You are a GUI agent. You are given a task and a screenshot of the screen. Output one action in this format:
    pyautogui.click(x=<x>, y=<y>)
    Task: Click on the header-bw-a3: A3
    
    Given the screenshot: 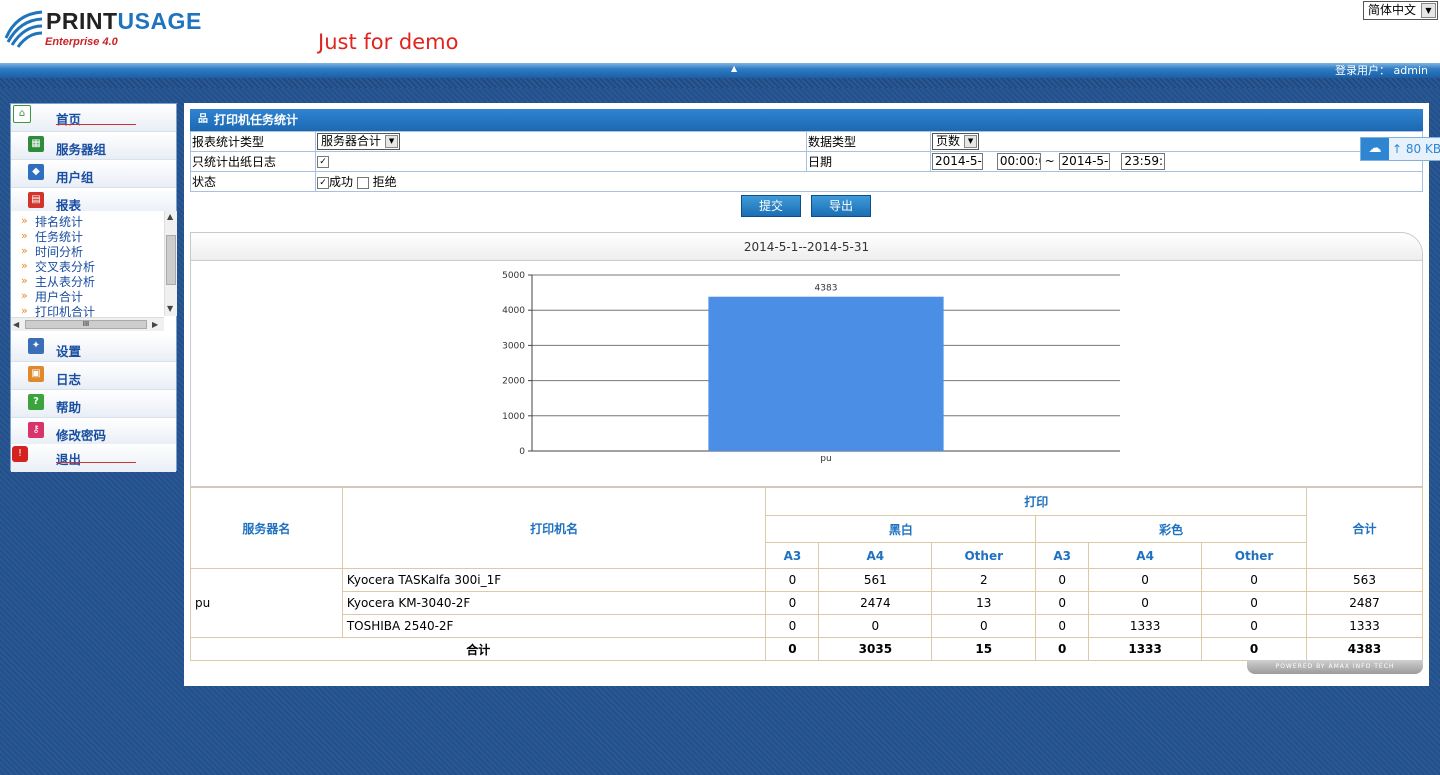 What is the action you would take?
    pyautogui.click(x=792, y=555)
    